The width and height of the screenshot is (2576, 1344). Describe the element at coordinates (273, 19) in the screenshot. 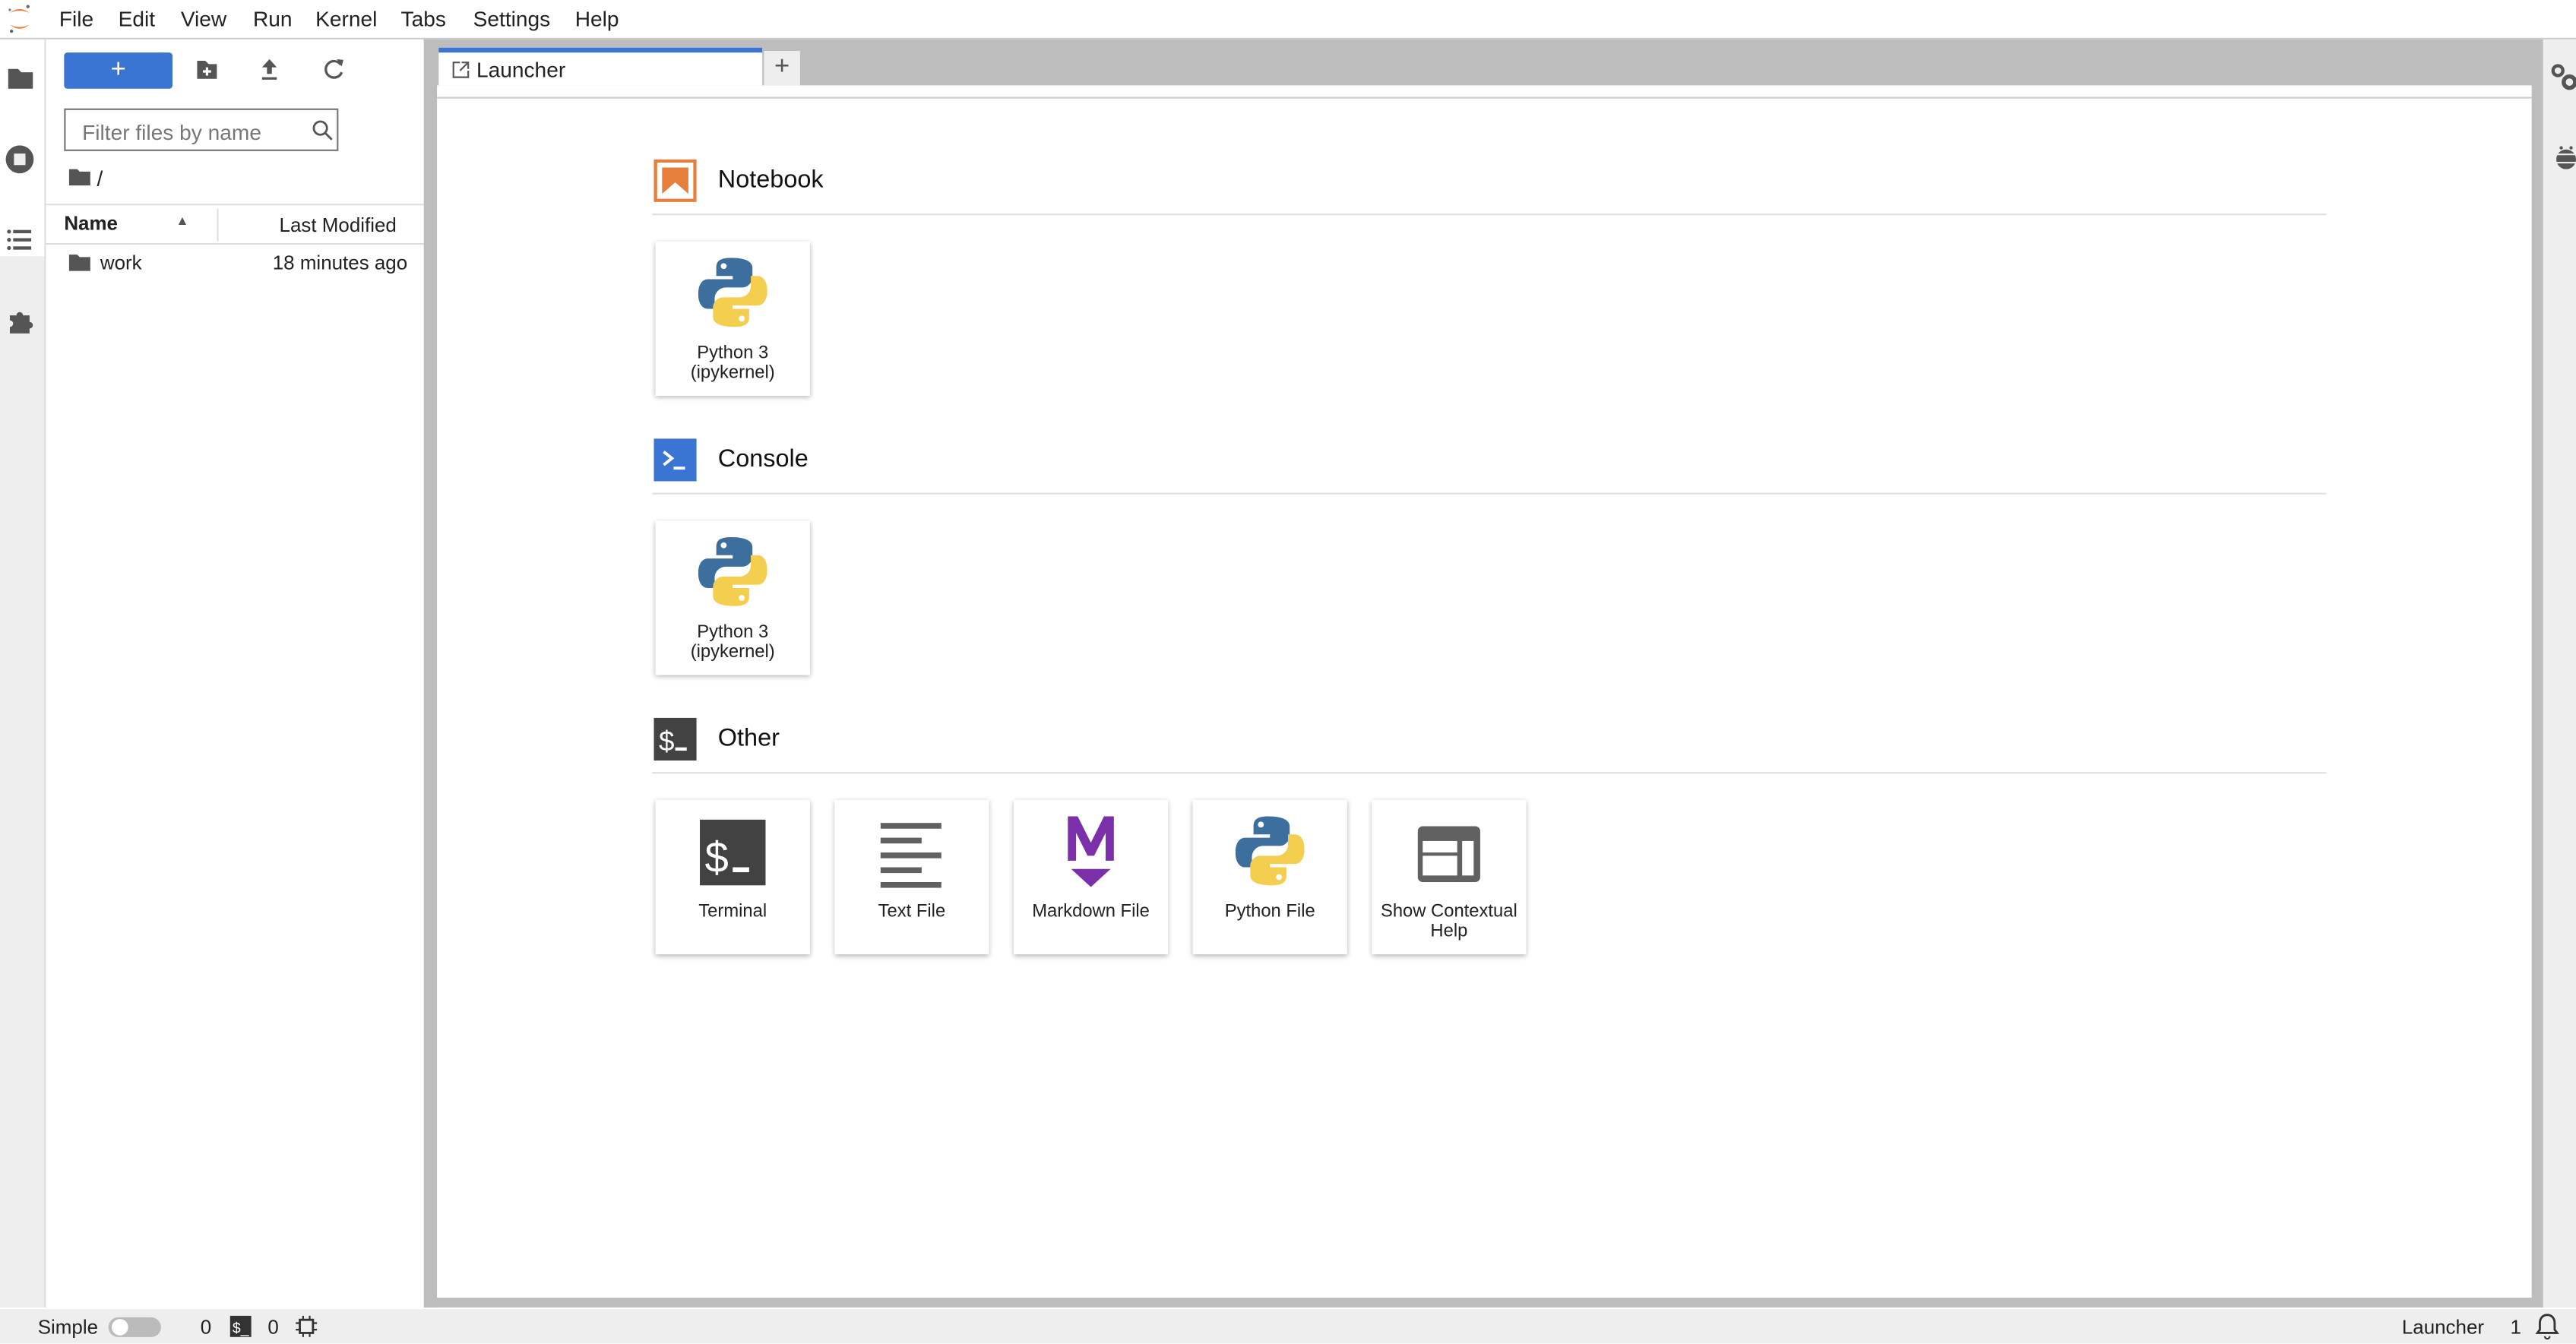

I see `menu-run: Run` at that location.